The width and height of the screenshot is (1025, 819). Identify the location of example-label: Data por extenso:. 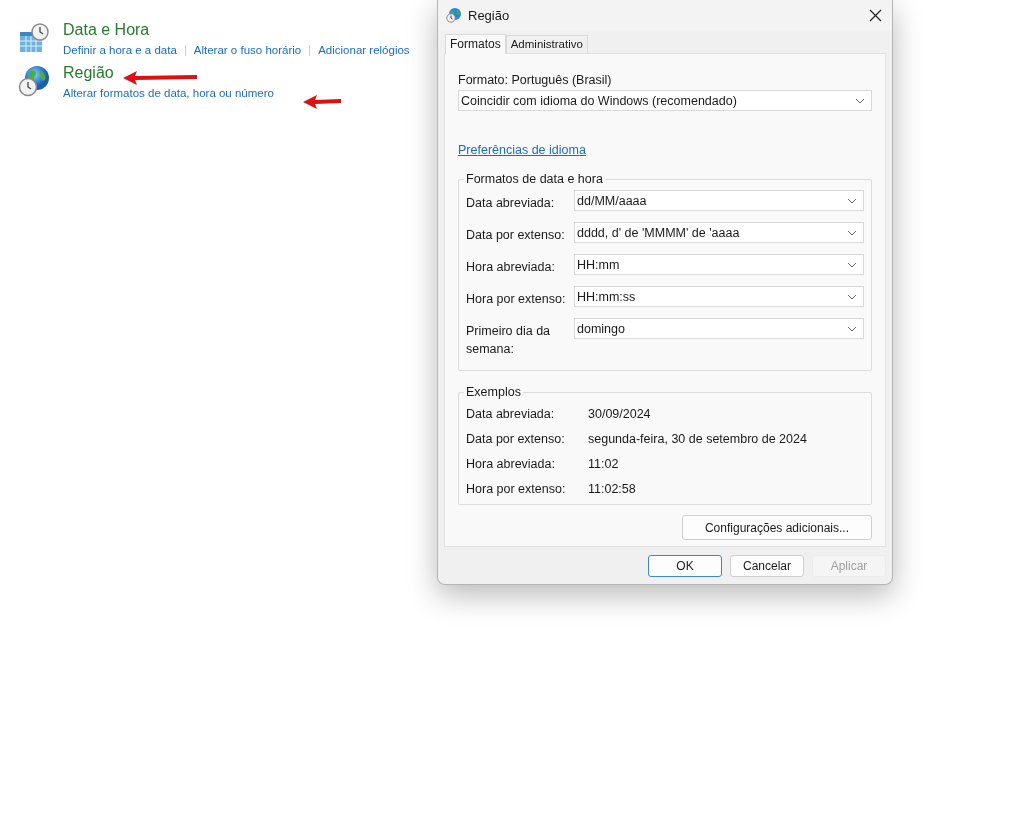
(516, 439).